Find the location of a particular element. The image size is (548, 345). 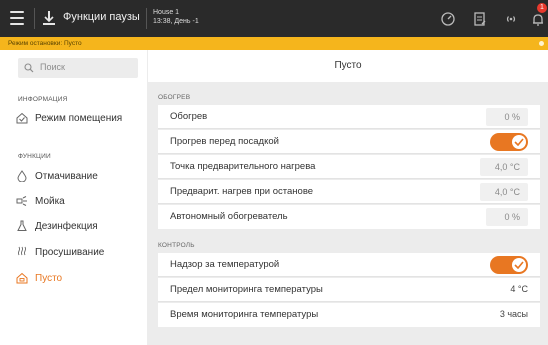

sidebar-item-label: Режим помещения is located at coordinates (79, 118).